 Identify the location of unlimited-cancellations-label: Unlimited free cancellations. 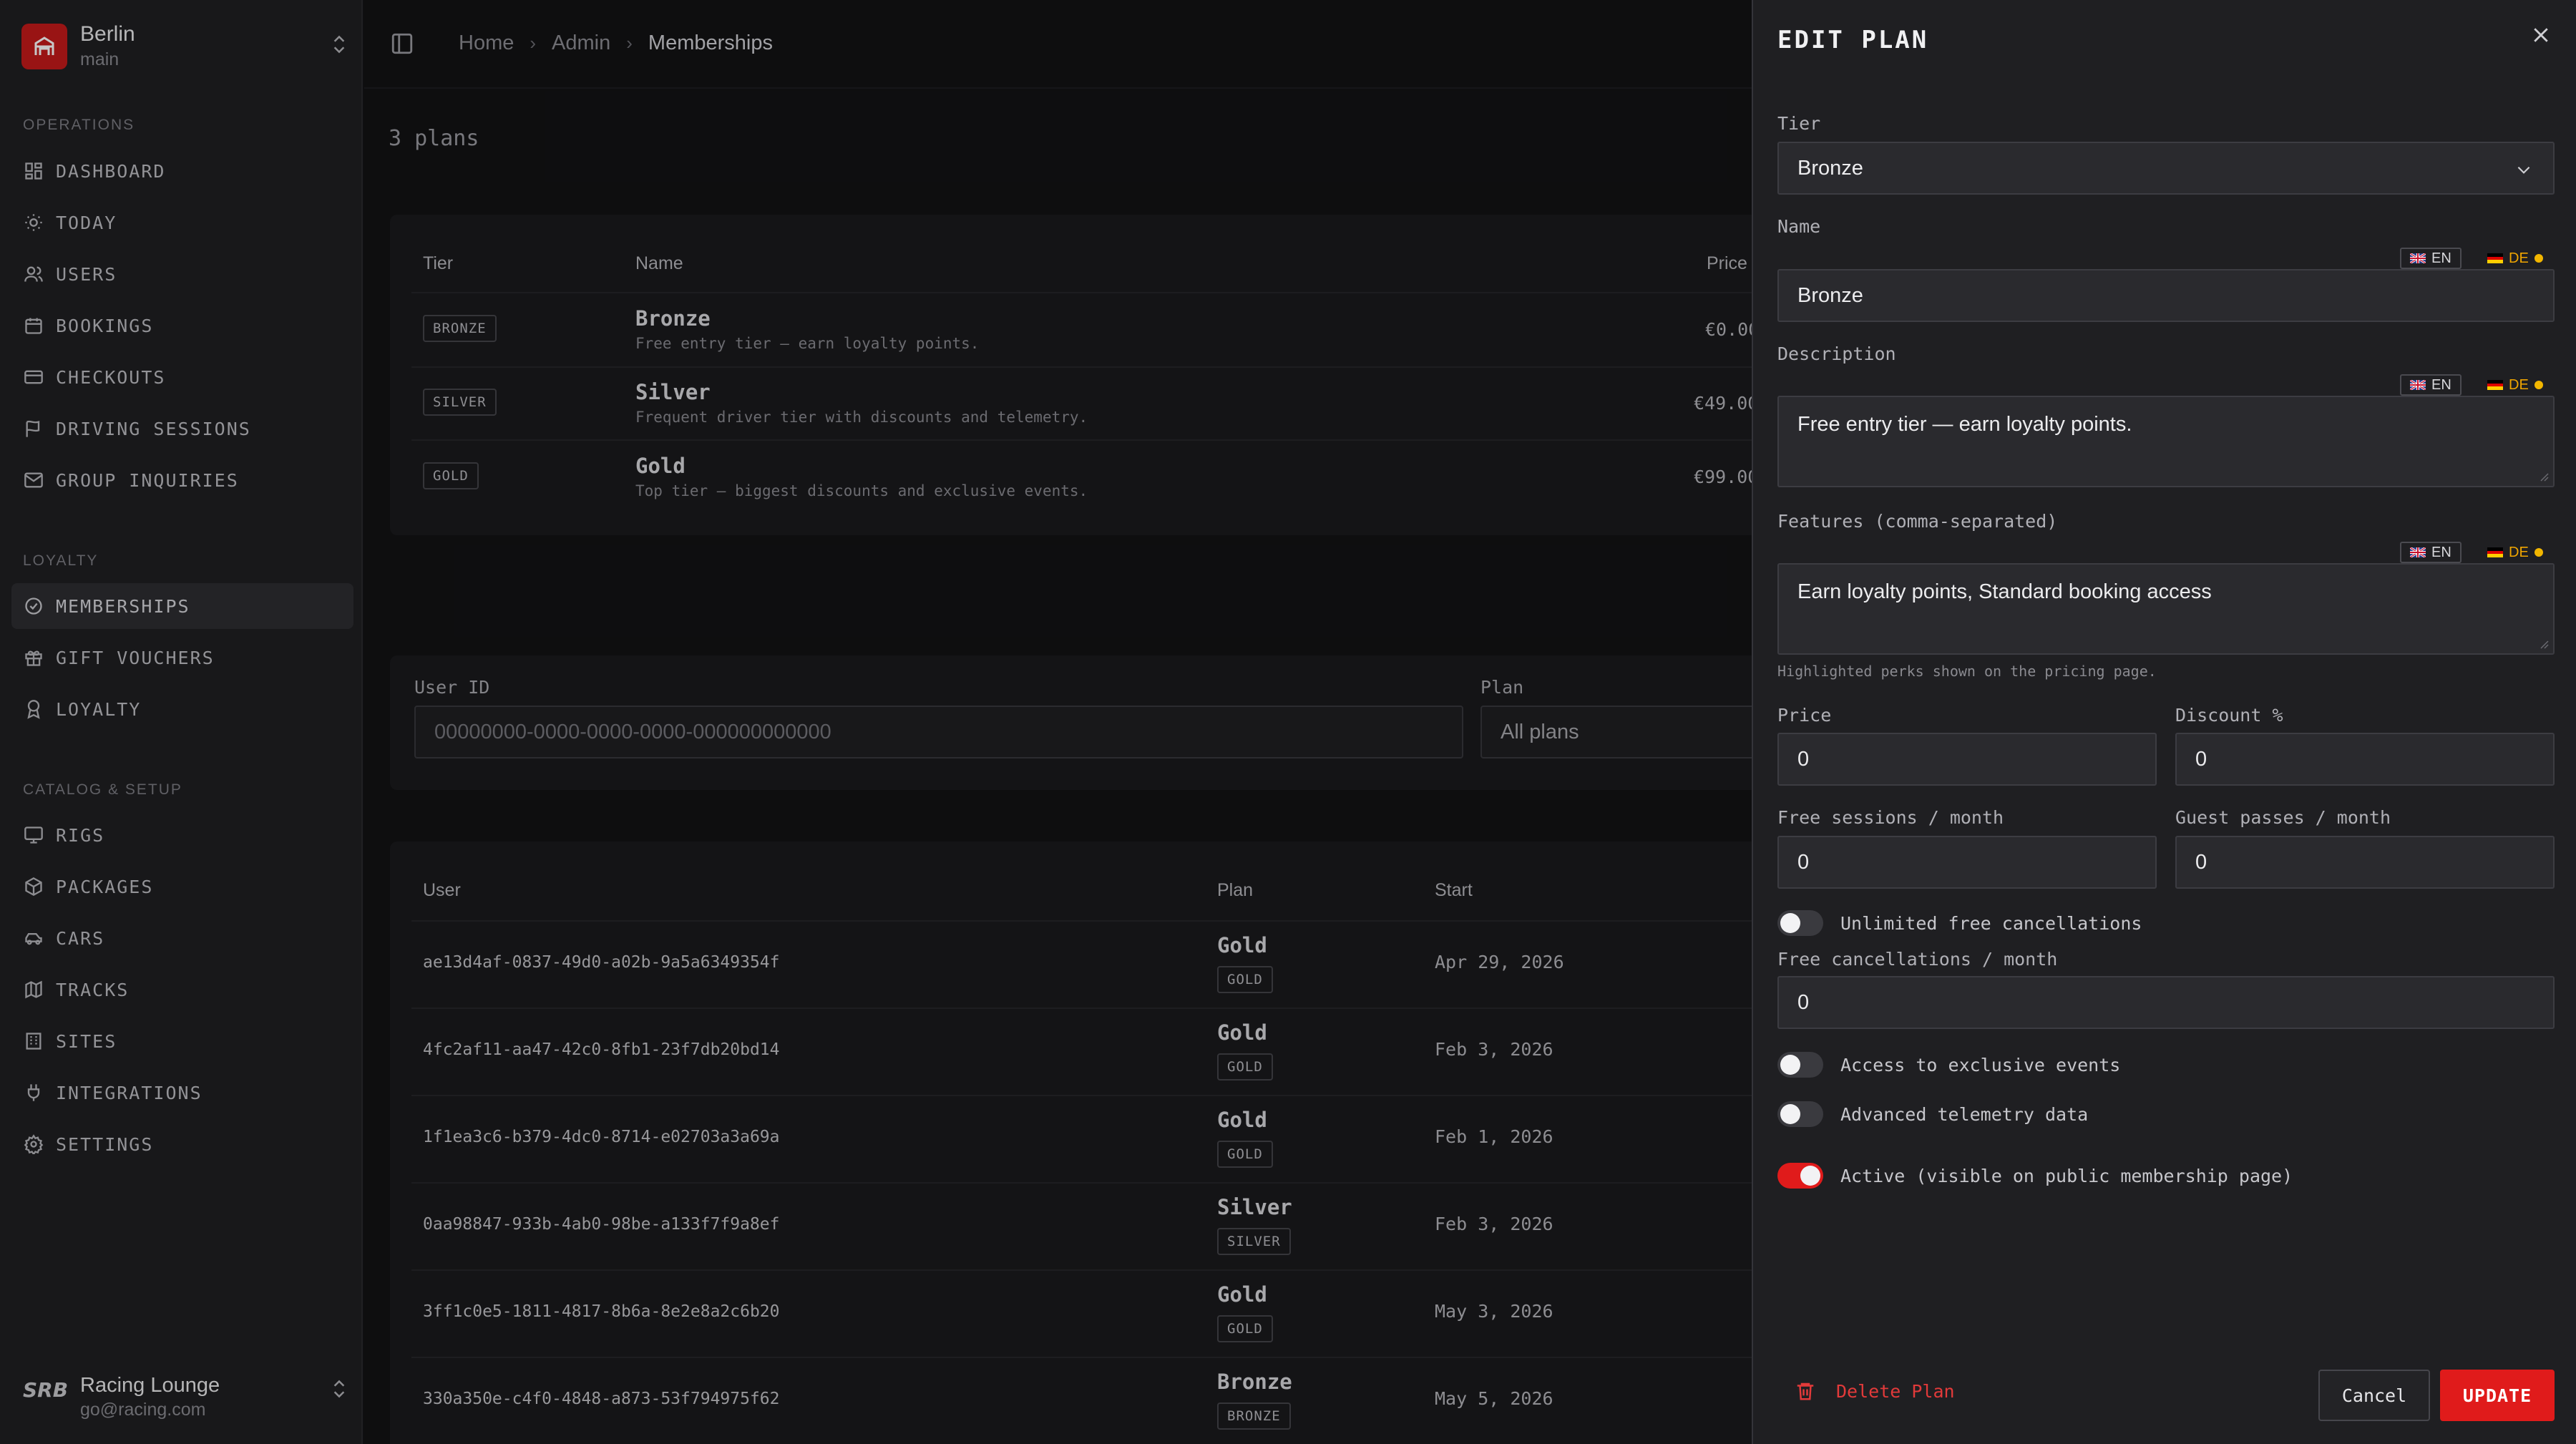
(1991, 924).